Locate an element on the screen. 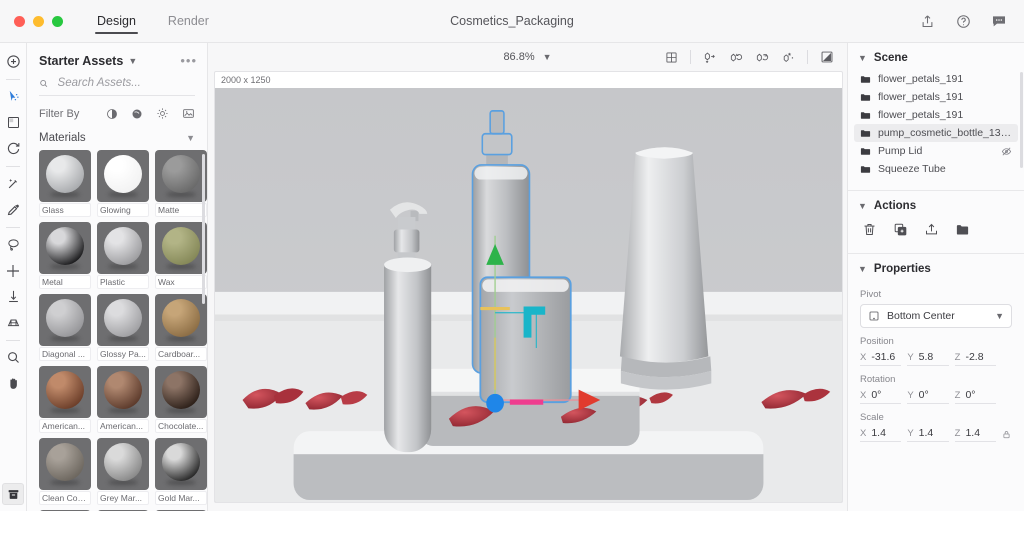 This screenshot has height=538, width=1024. zoom-tool is located at coordinates (13, 357).